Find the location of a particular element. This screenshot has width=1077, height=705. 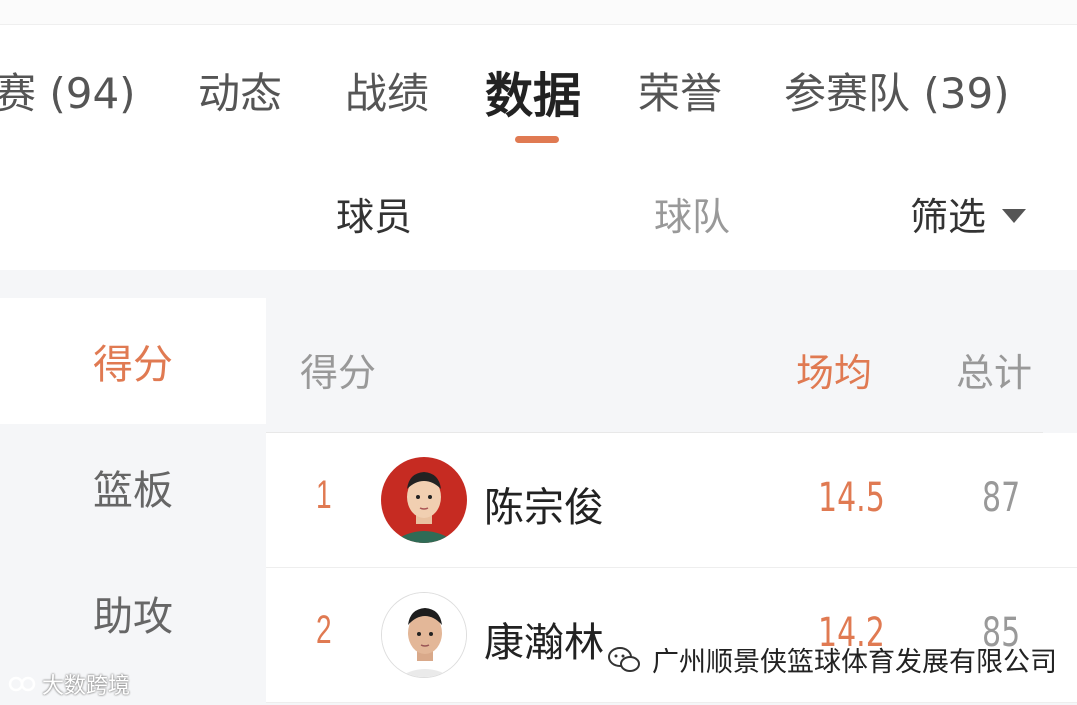

rank-number: 1 is located at coordinates (324, 495).